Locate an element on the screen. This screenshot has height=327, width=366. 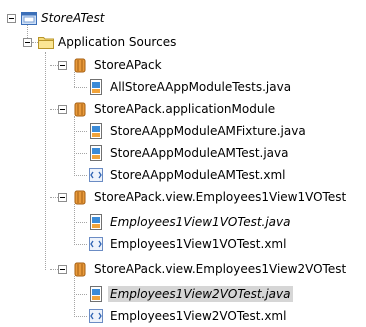
tree-node-package: StoreAPack.view.Employees1View1VOTest is located at coordinates (183, 198).